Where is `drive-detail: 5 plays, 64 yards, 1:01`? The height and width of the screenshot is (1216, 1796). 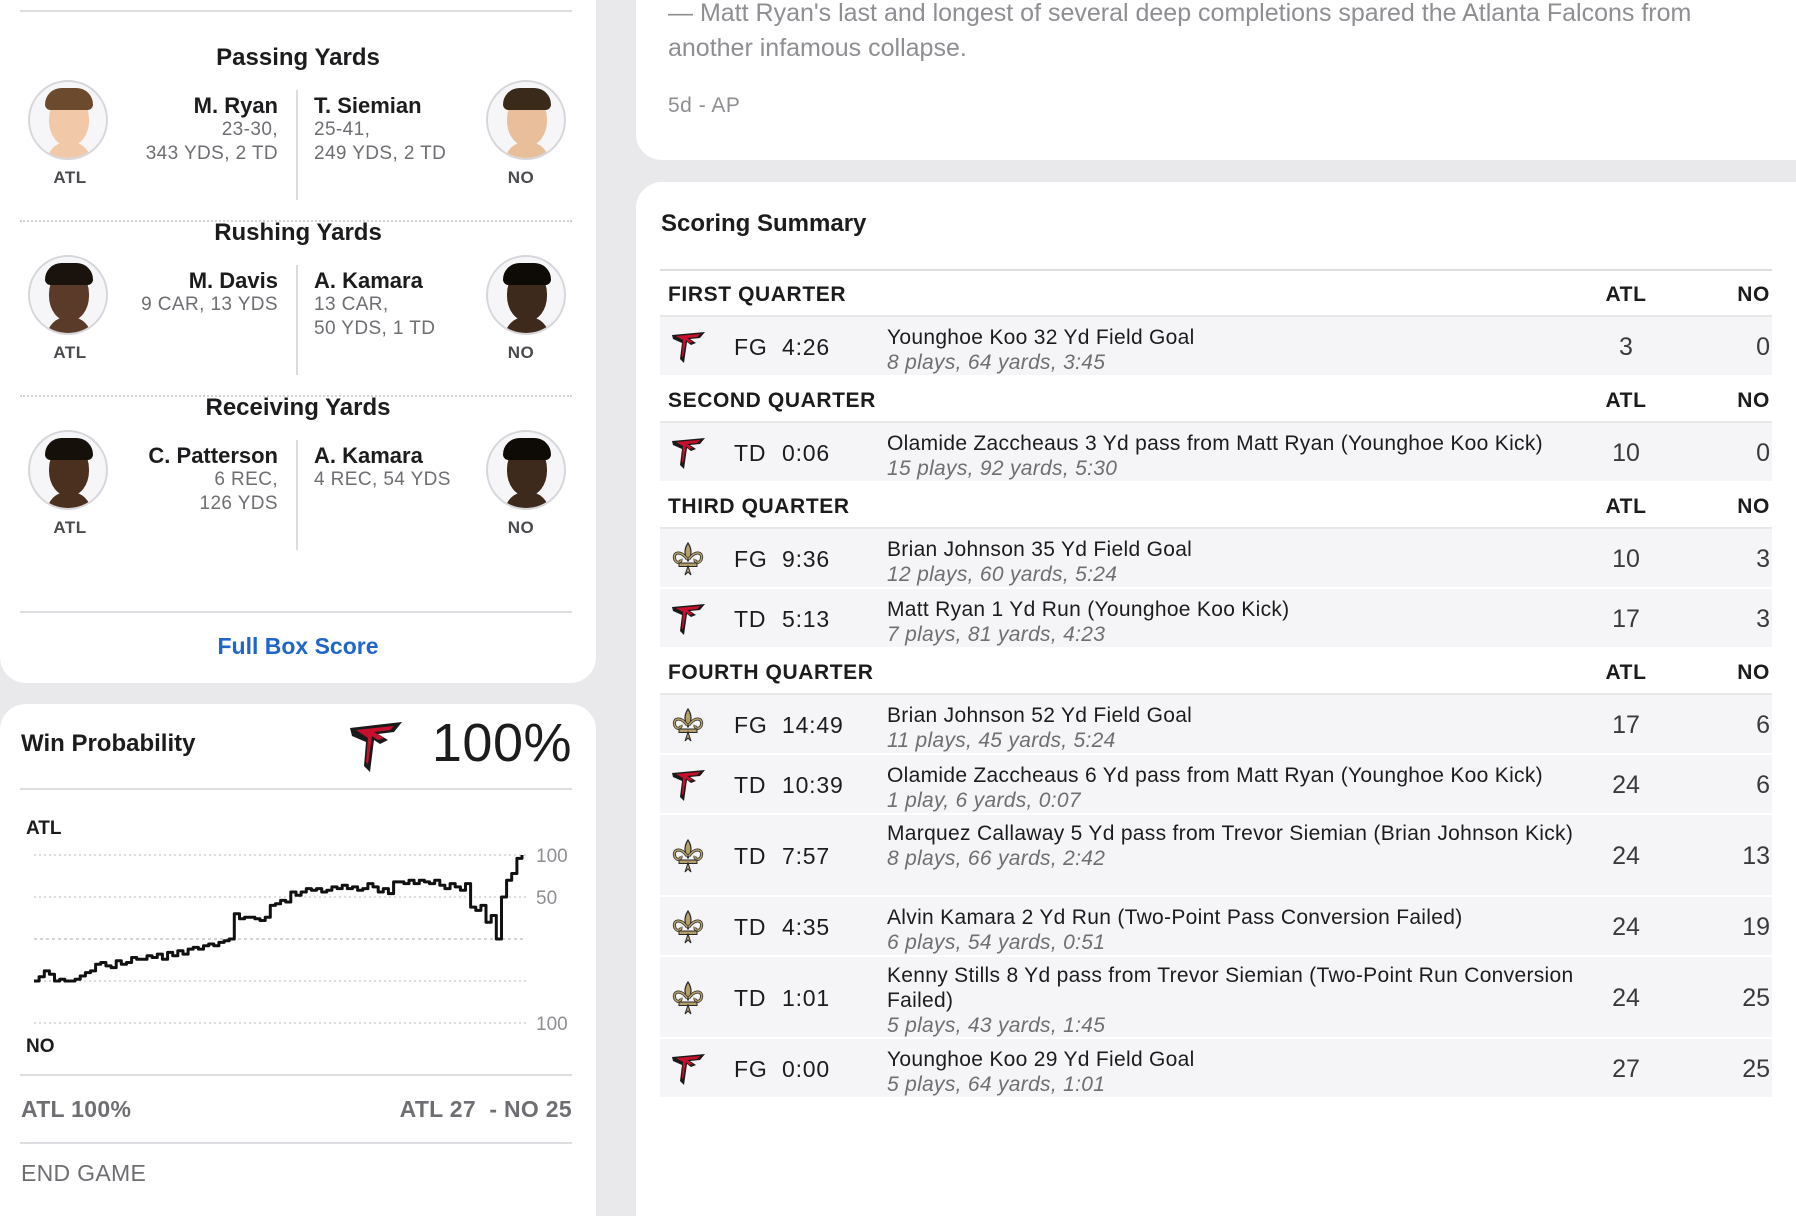 drive-detail: 5 plays, 64 yards, 1:01 is located at coordinates (996, 1084).